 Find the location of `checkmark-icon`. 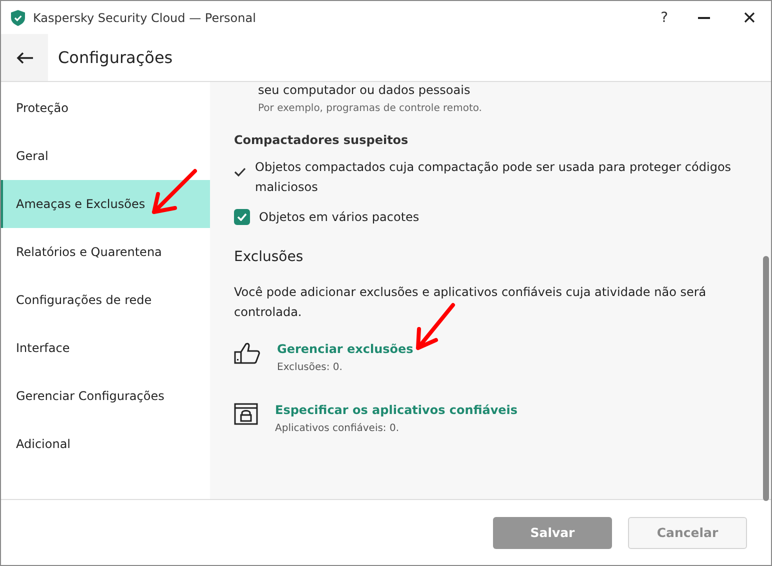

checkmark-icon is located at coordinates (240, 172).